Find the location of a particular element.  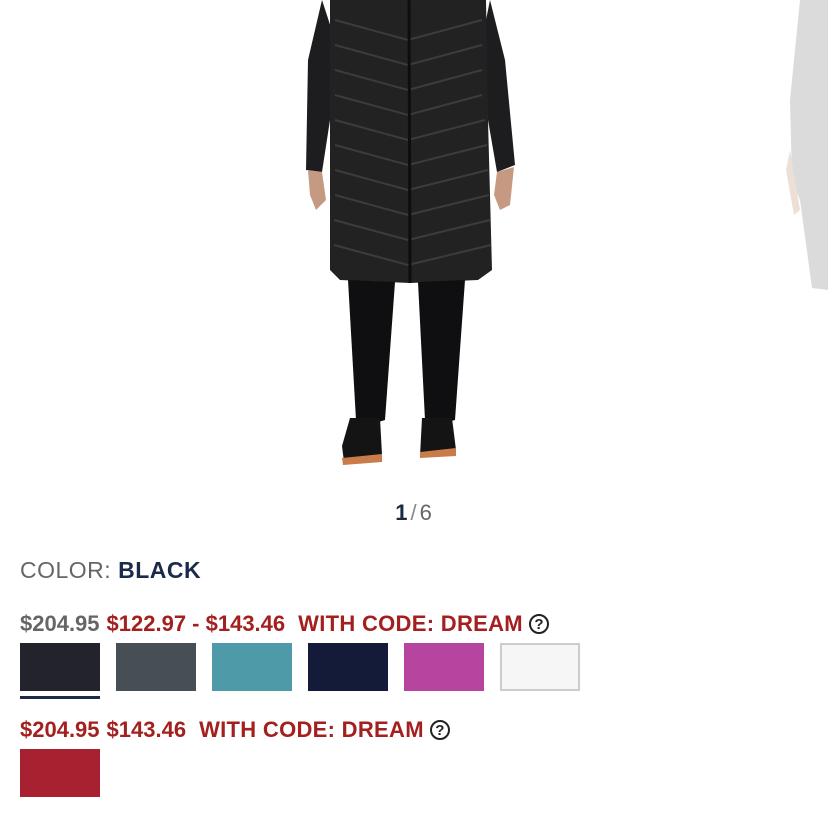

next-slide-preview is located at coordinates (807, 145).